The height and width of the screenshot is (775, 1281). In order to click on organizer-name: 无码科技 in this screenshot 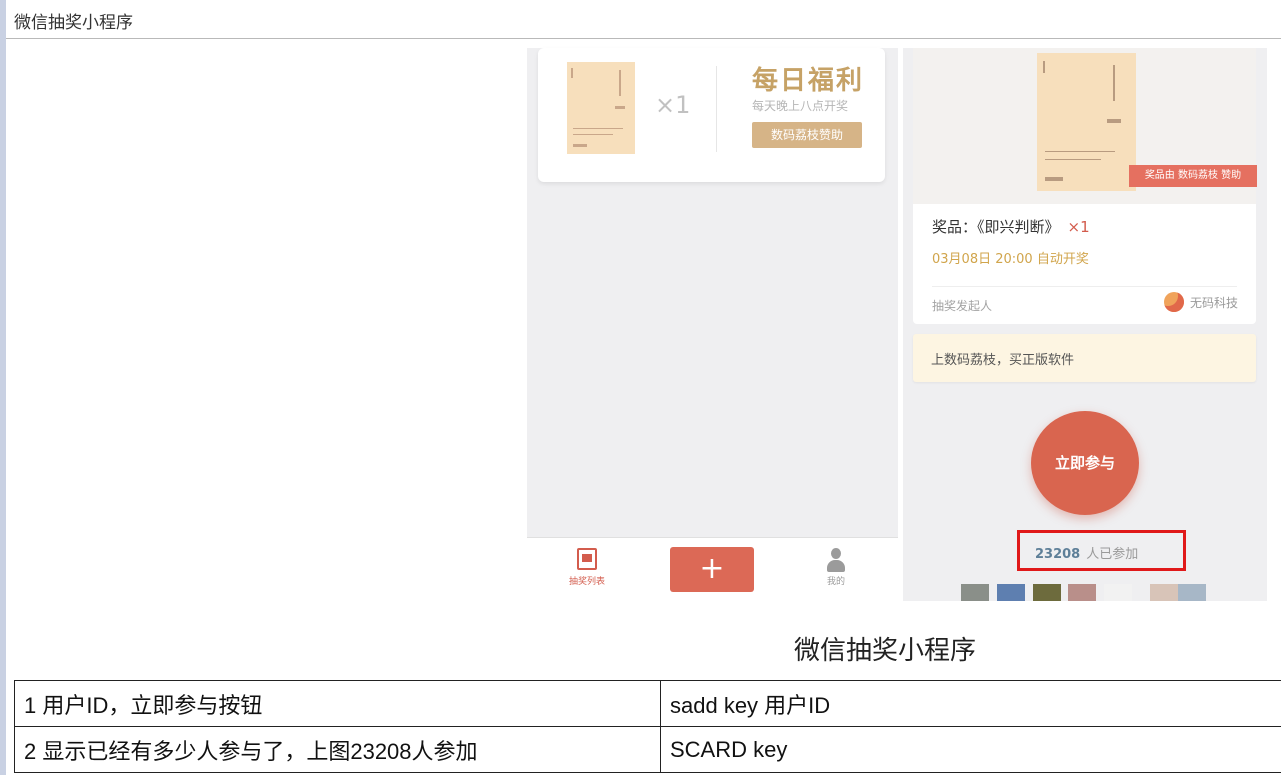, I will do `click(1213, 302)`.